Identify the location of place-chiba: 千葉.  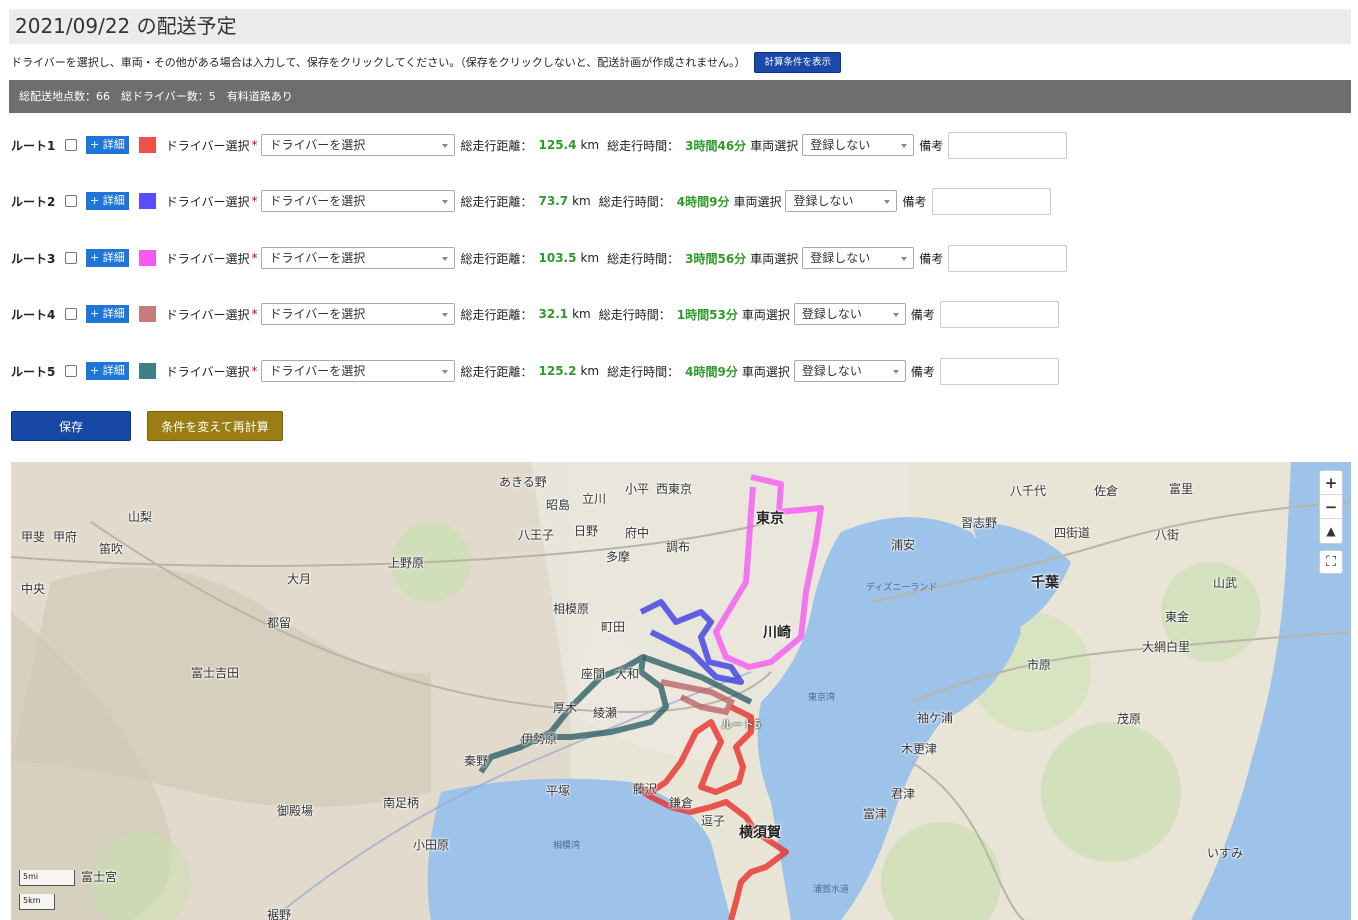
(1045, 583).